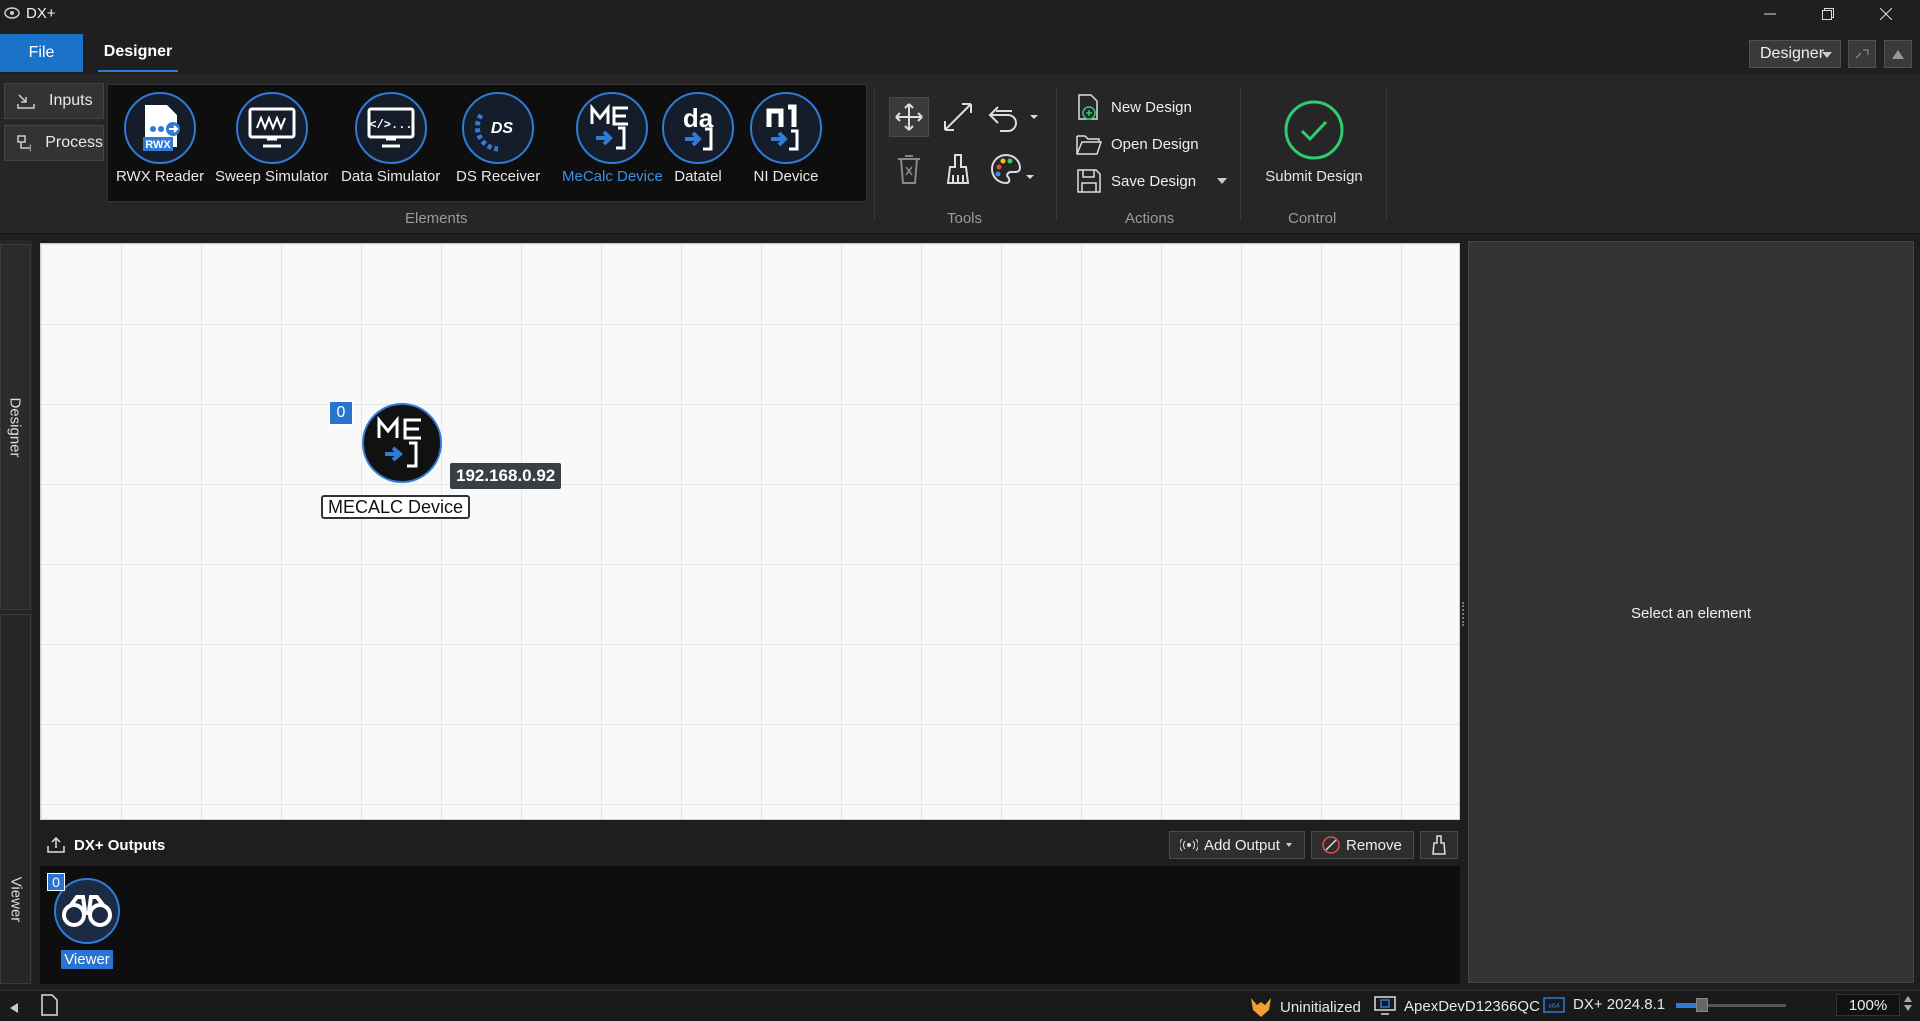  What do you see at coordinates (1619, 1004) in the screenshot?
I see `status-version-text: DX+ 2024.8.1` at bounding box center [1619, 1004].